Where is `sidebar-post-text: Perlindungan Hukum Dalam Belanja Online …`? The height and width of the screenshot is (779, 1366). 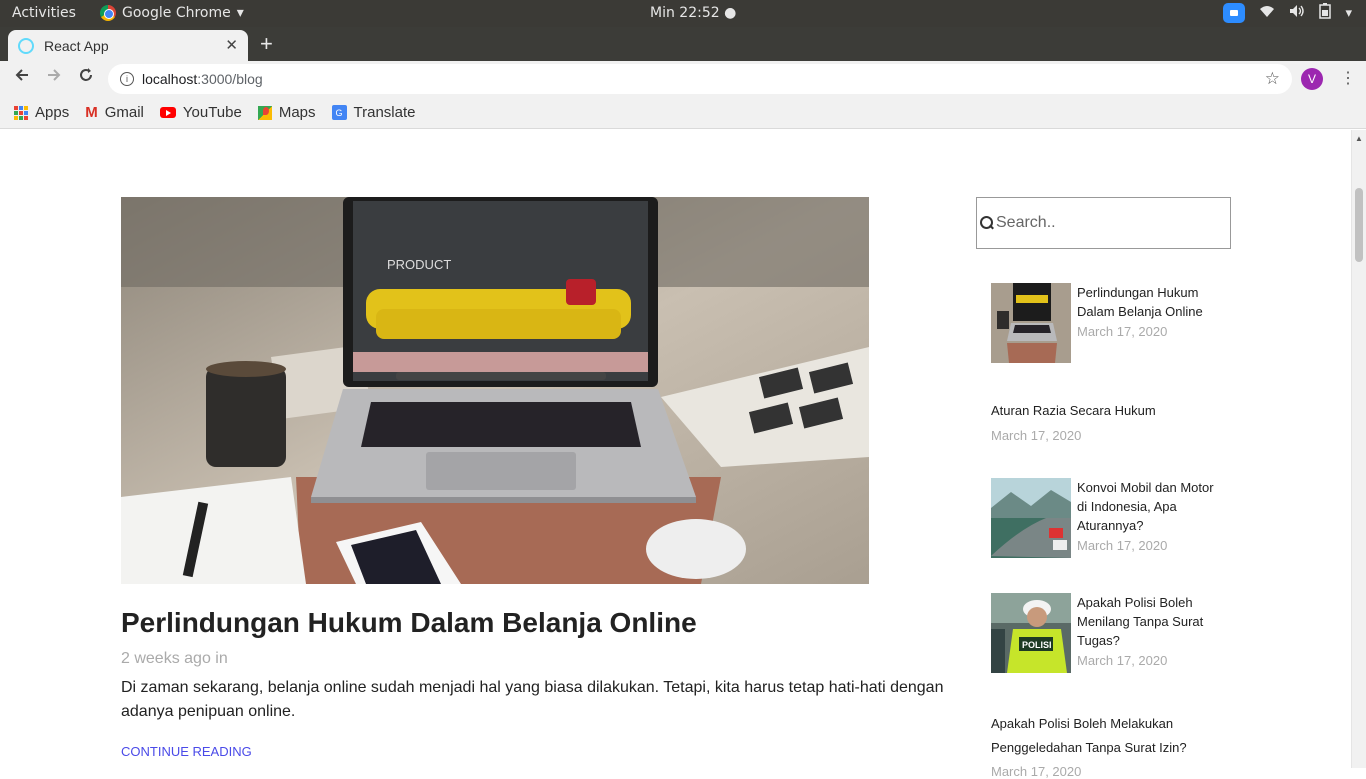
sidebar-post-text: Perlindungan Hukum Dalam Belanja Online … is located at coordinates (1149, 311).